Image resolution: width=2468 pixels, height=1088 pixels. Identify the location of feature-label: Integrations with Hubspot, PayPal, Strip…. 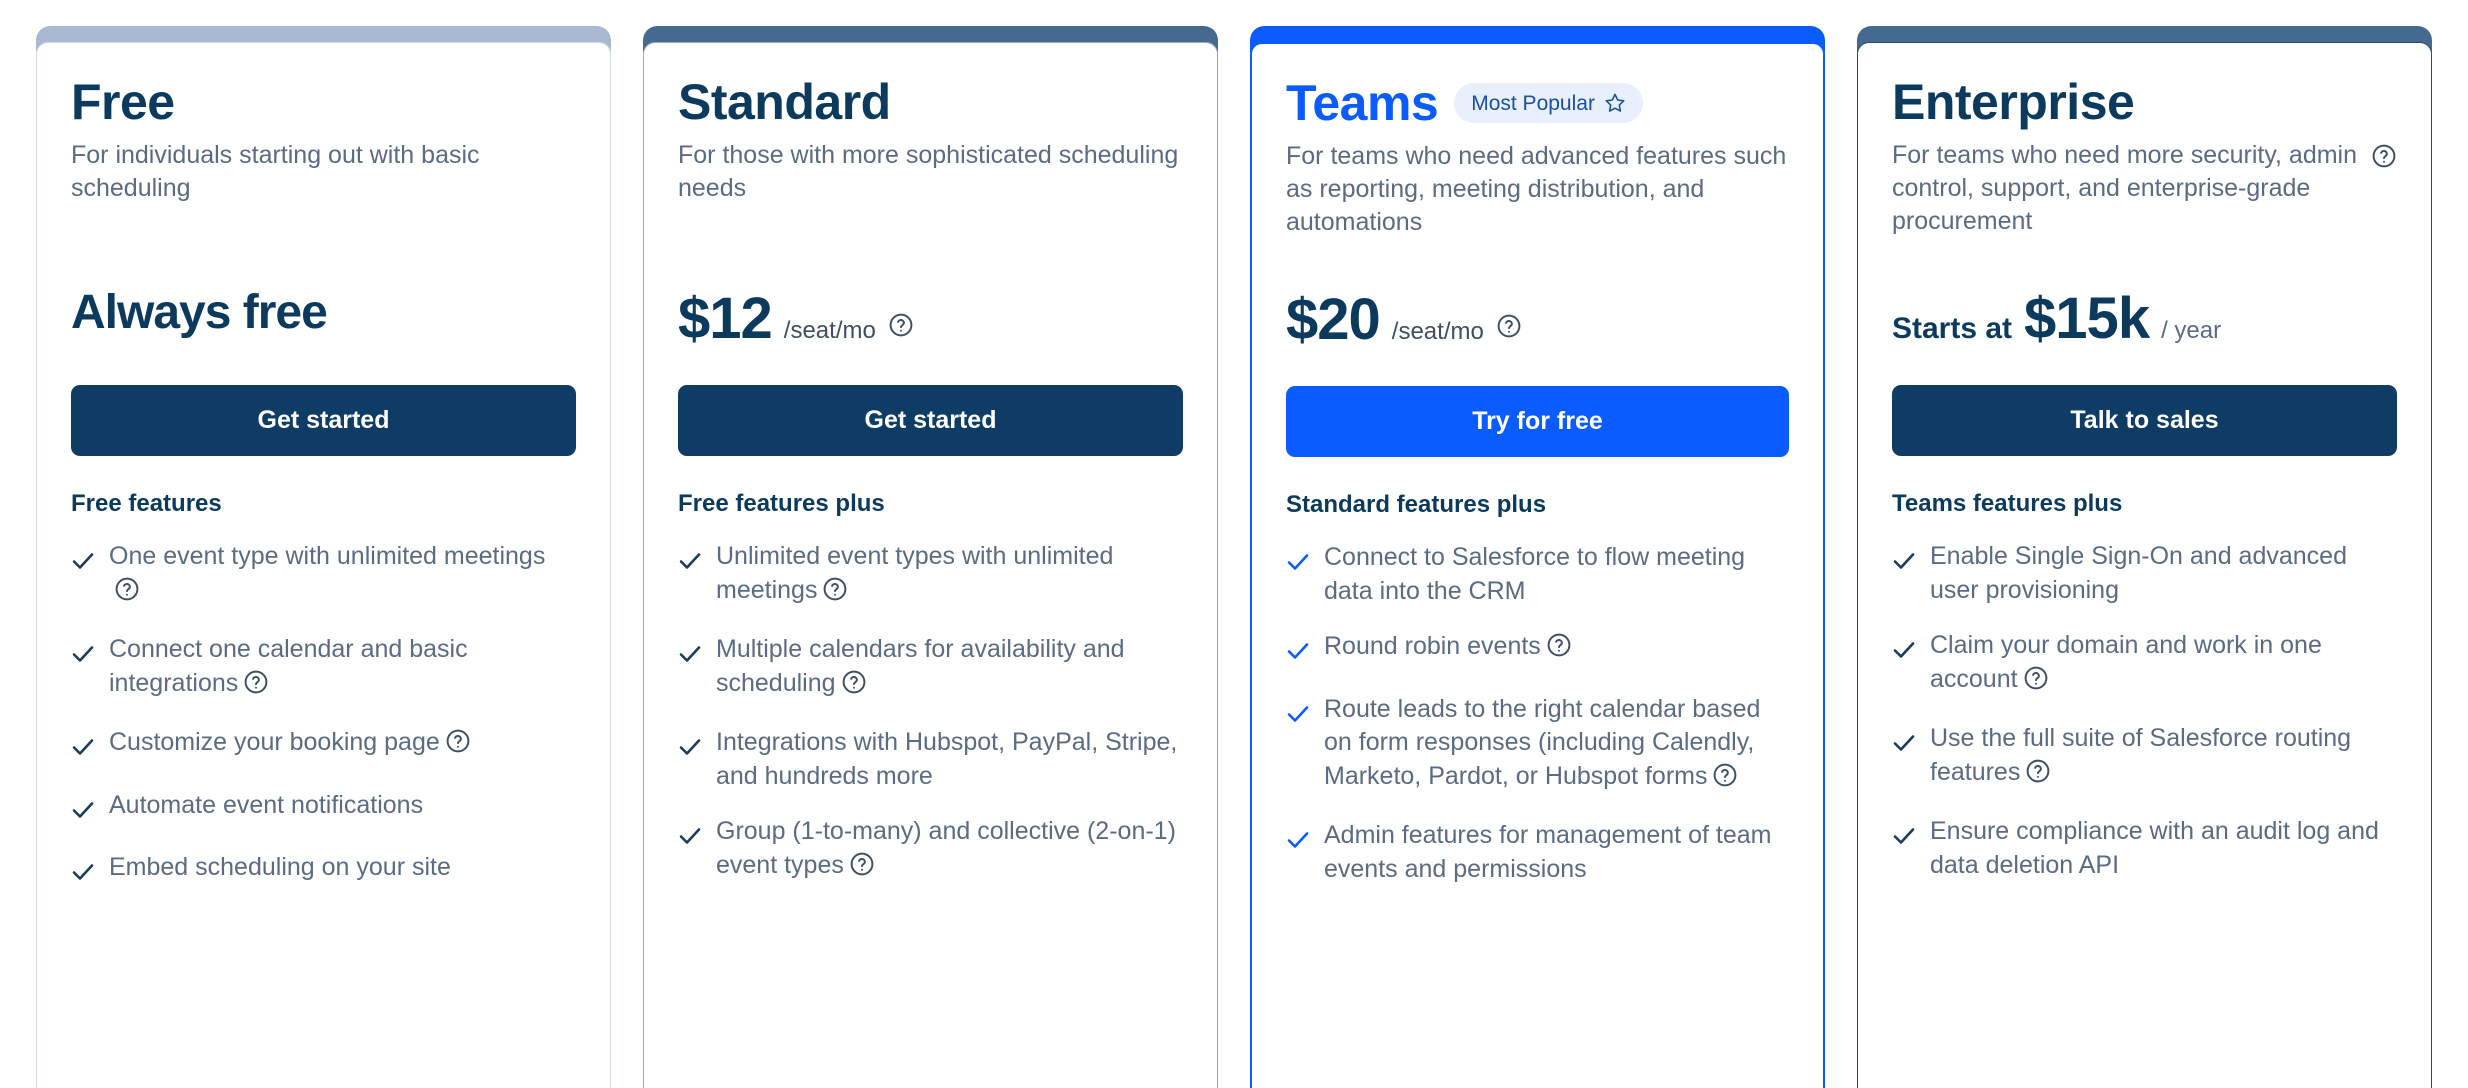
(947, 759).